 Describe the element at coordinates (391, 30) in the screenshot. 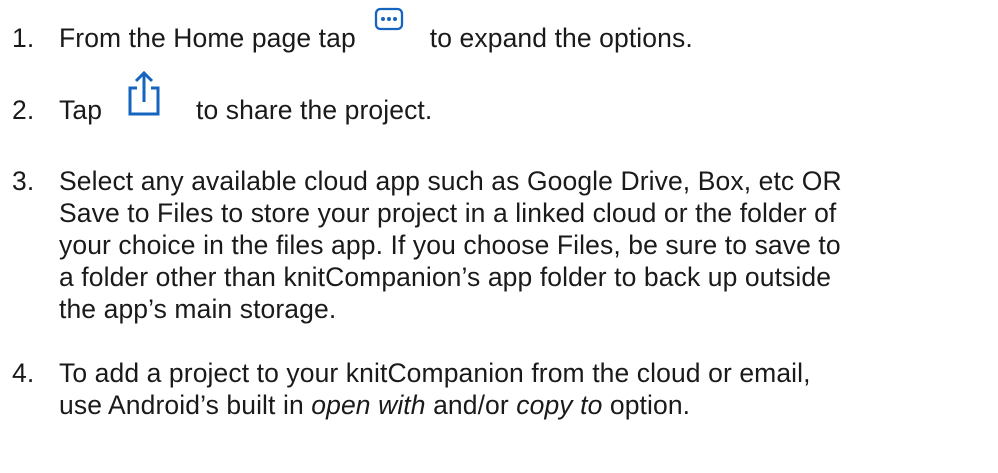

I see `more-options-icon` at that location.